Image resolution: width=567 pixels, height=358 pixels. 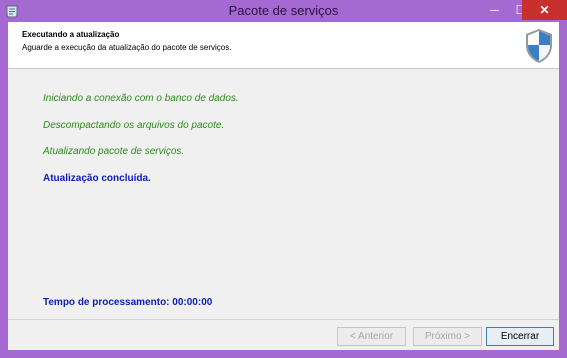 I want to click on step-unpacking: Descompactando os arquivos do pacote., so click(x=134, y=125).